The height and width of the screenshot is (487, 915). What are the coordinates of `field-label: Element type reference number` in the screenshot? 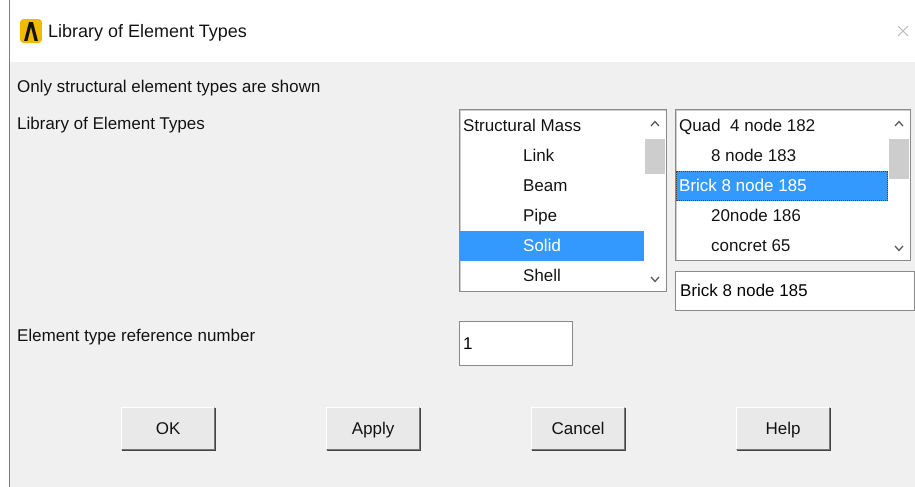 It's located at (136, 335).